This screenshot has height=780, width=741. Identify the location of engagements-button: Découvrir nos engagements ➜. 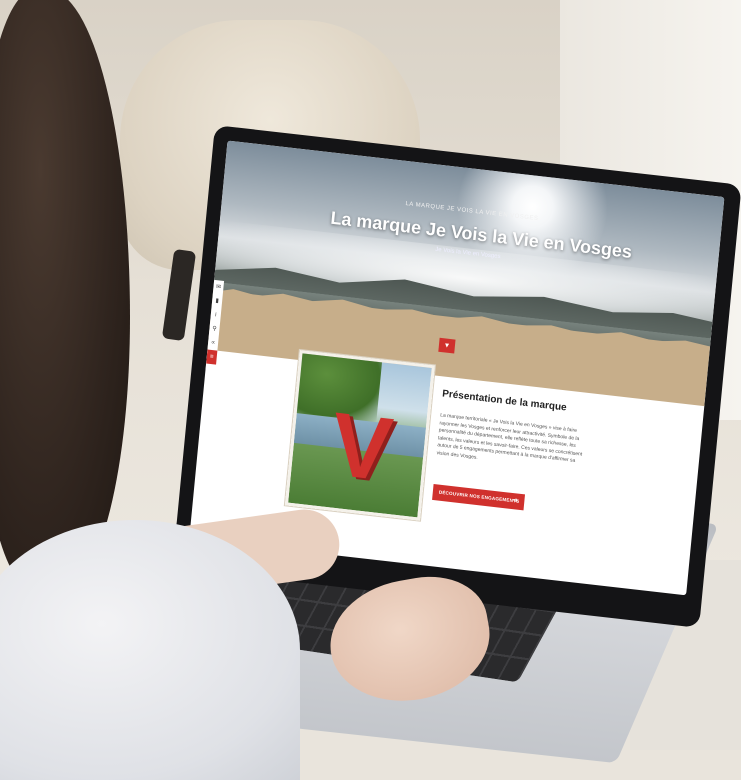
(479, 497).